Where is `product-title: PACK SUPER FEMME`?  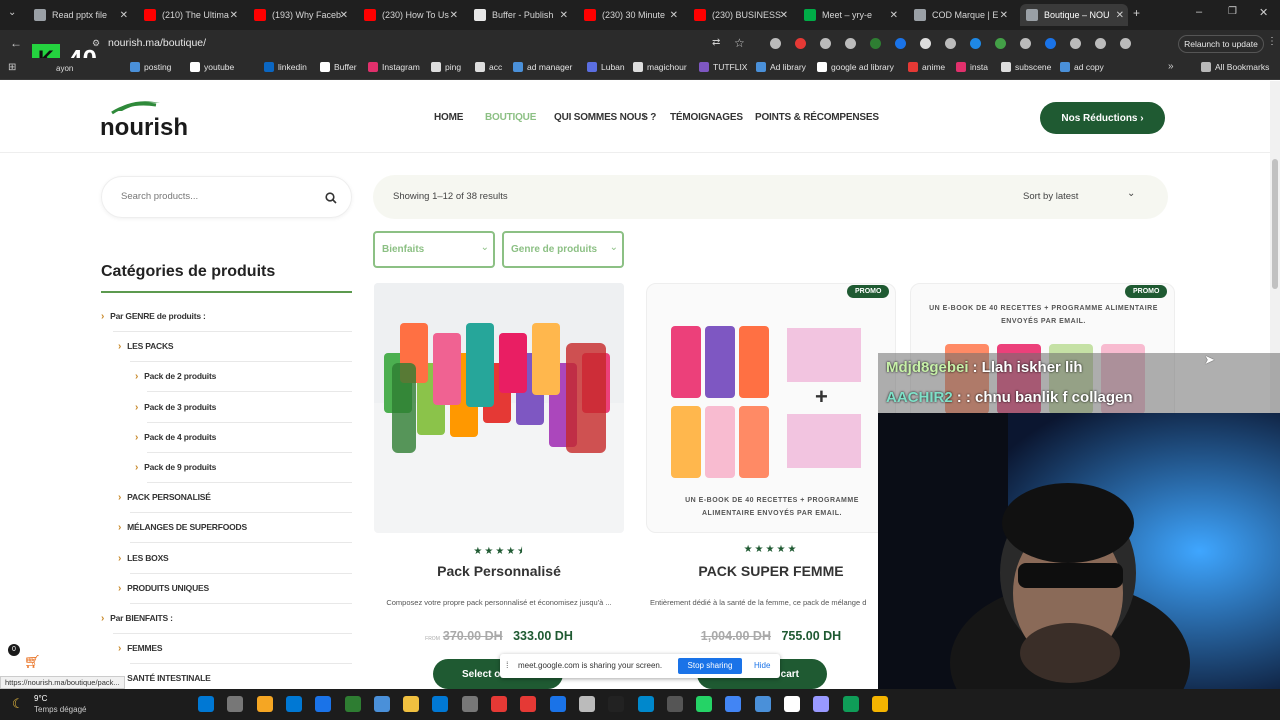
product-title: PACK SUPER FEMME is located at coordinates (771, 571).